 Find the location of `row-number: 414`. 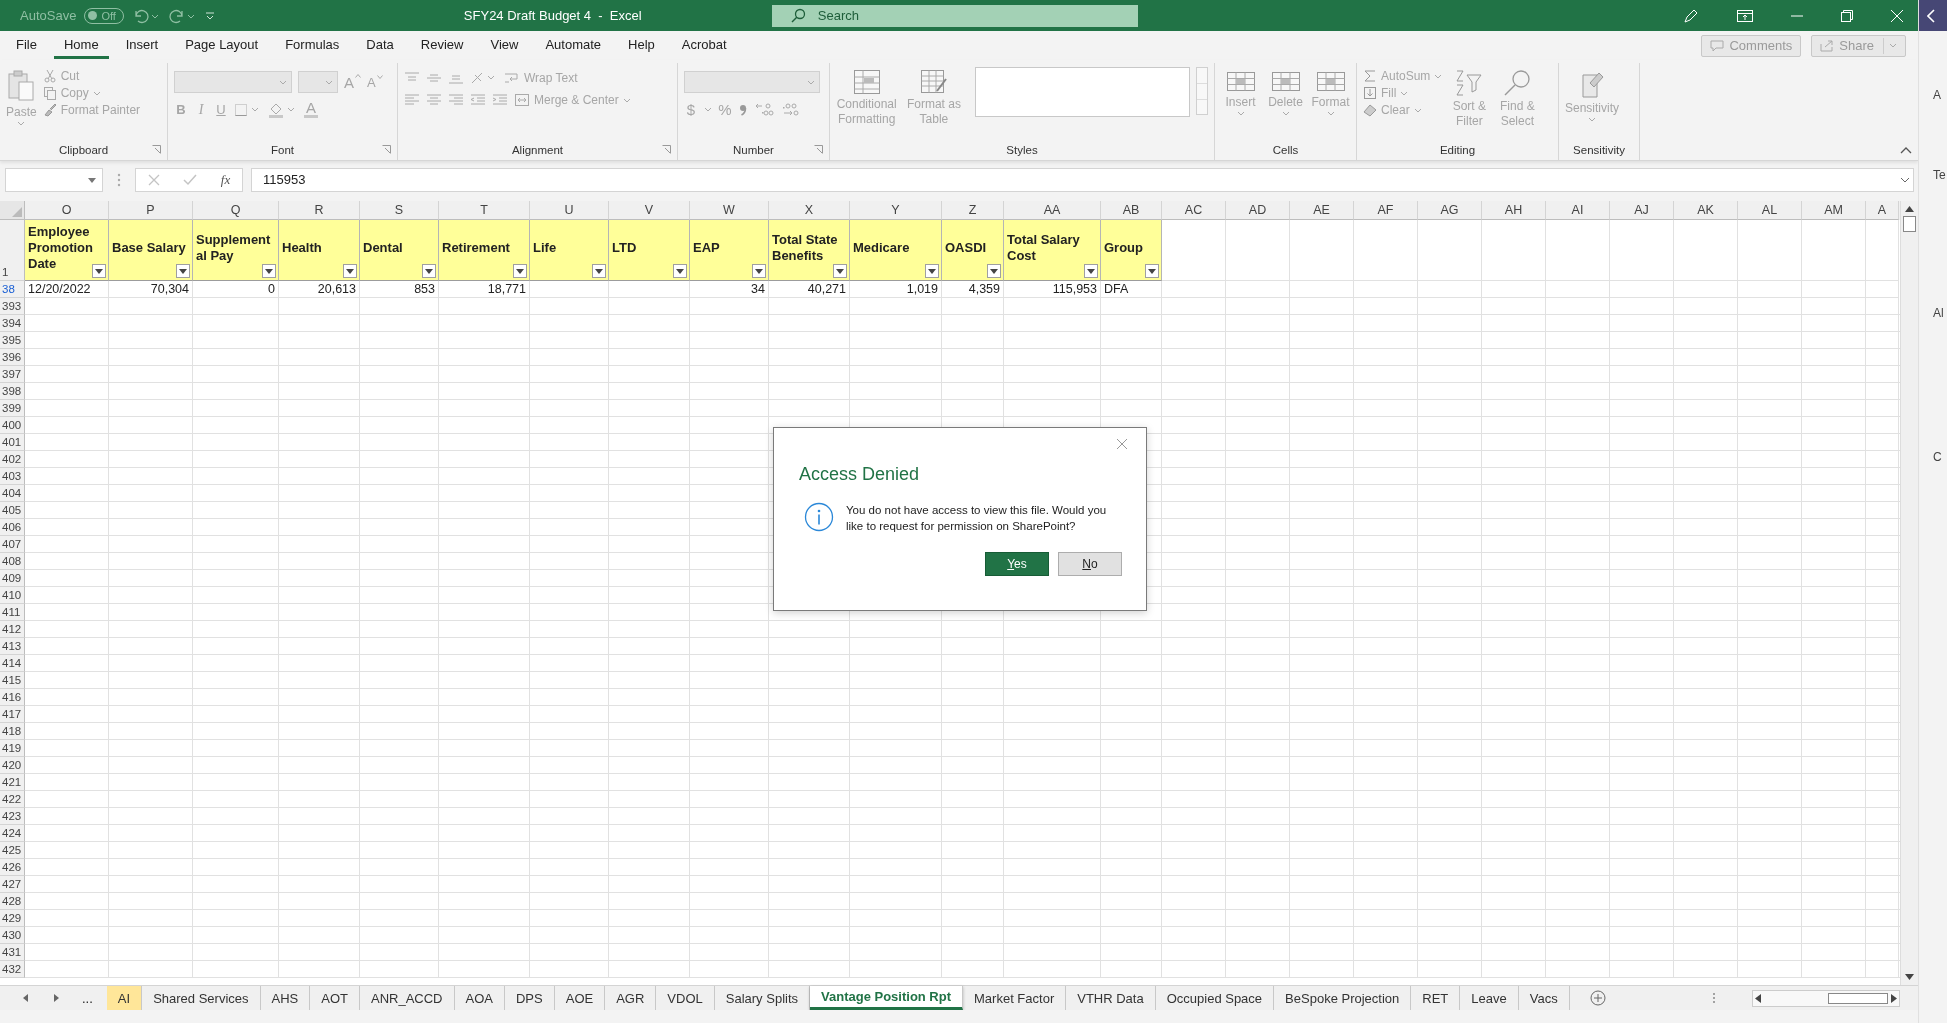

row-number: 414 is located at coordinates (12, 663).